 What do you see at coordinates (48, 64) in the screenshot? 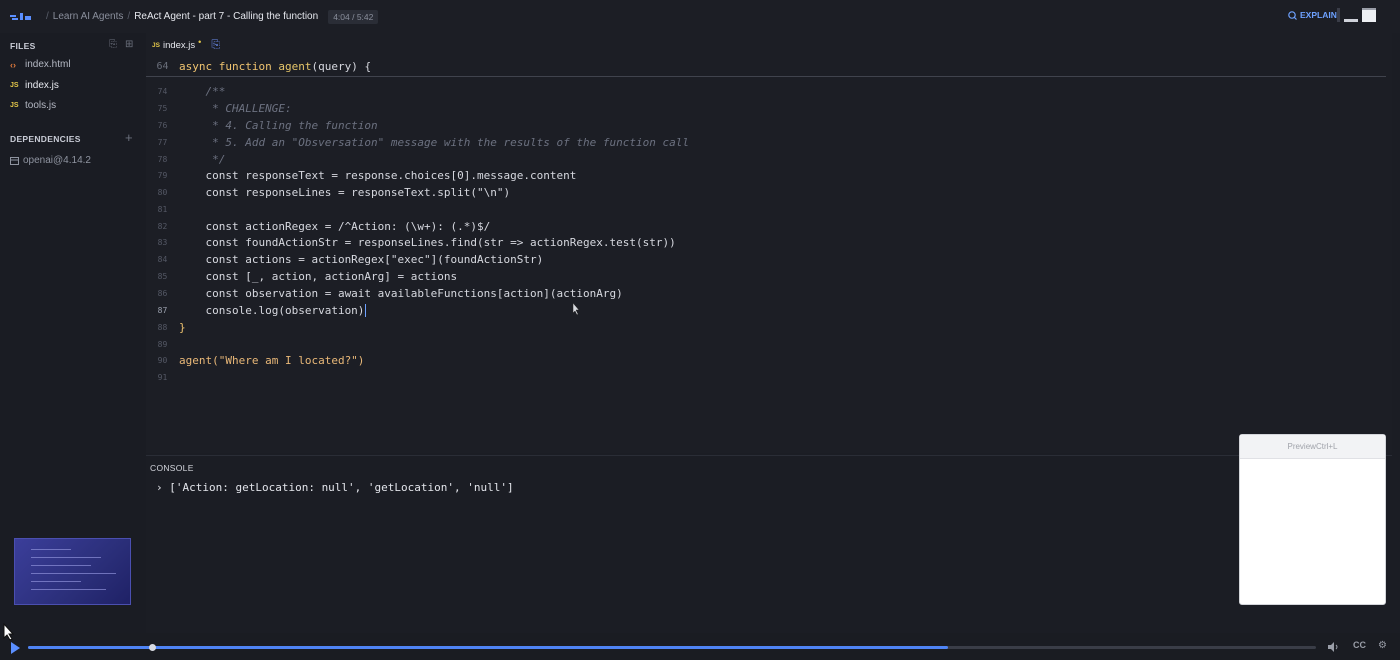
I see `file-name: index.html` at bounding box center [48, 64].